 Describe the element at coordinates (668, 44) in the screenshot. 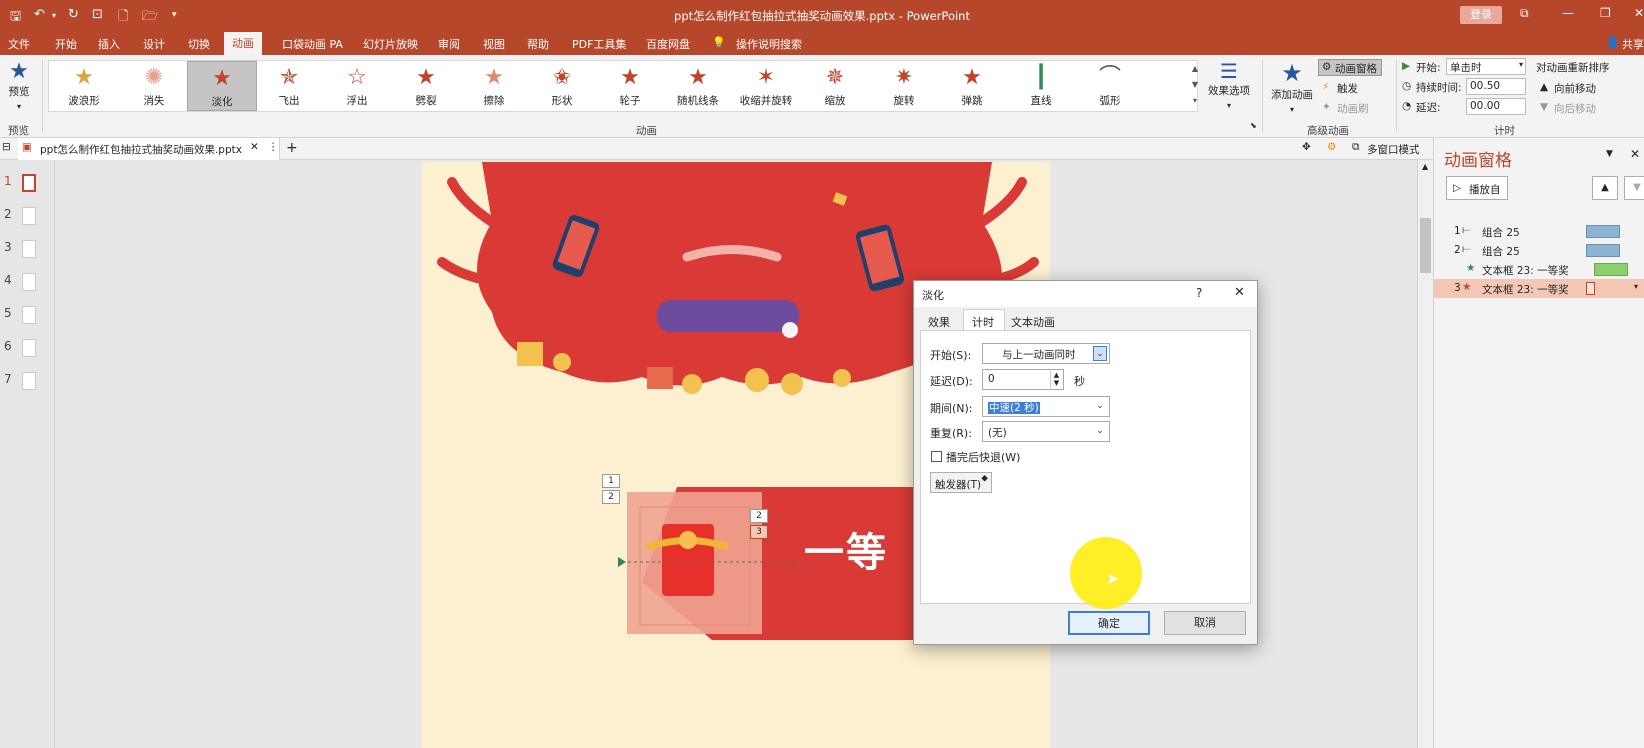

I see `menu-baidu-disk: 百度网盘` at that location.